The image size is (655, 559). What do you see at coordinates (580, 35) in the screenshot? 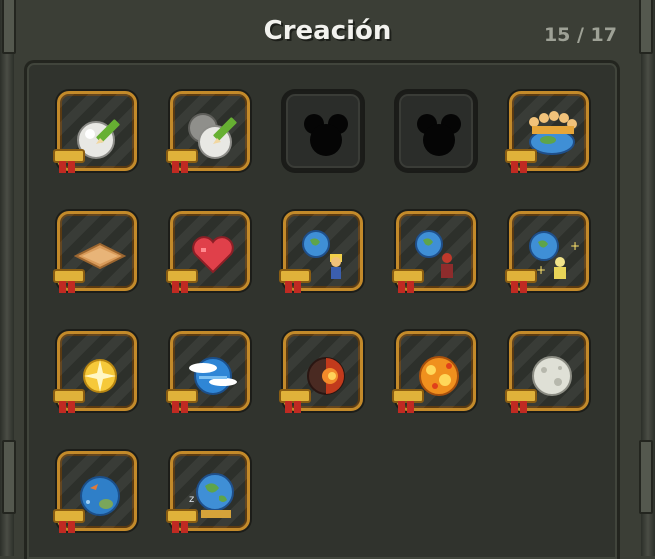
I see `achievement-counter: 15 / 17` at bounding box center [580, 35].